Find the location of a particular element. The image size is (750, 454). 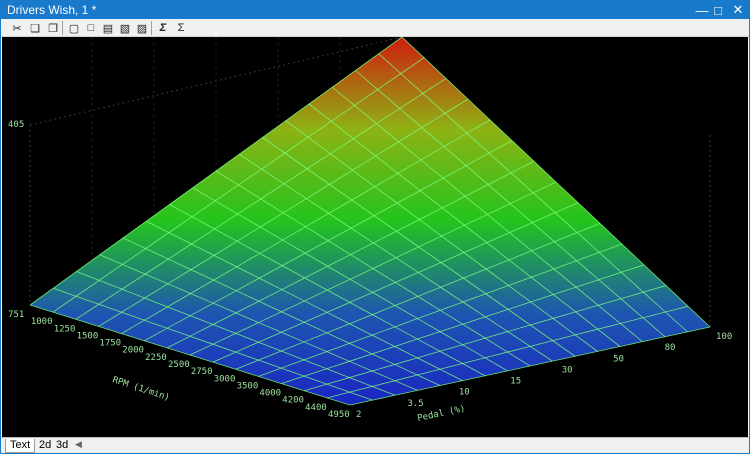

rpm-tick-label: 1750 is located at coordinates (110, 344).